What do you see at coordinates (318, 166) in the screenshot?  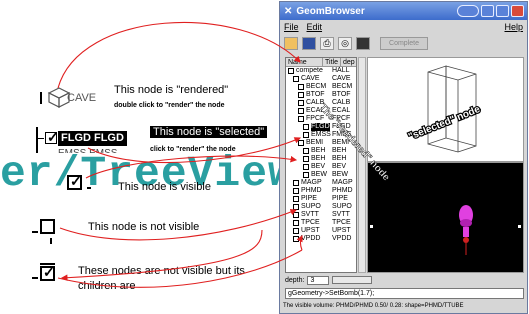 I see `tree-row-name: BEV` at bounding box center [318, 166].